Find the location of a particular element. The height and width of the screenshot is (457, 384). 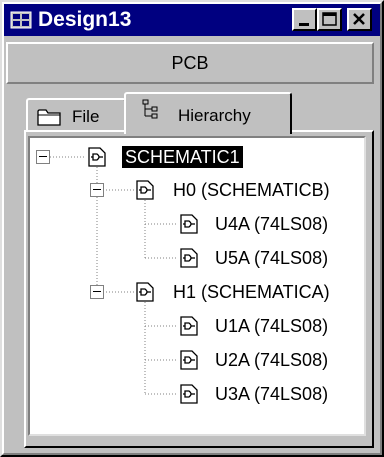

close-button is located at coordinates (359, 19).